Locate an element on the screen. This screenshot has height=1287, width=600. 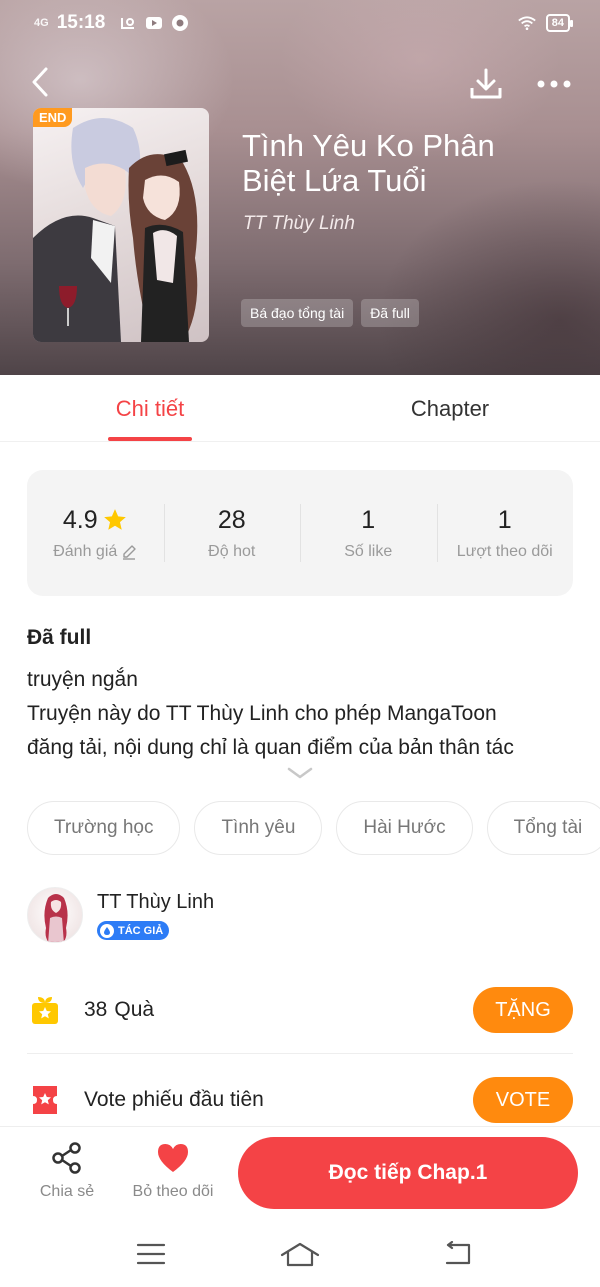
system-nav-bar is located at coordinates (300, 1254).